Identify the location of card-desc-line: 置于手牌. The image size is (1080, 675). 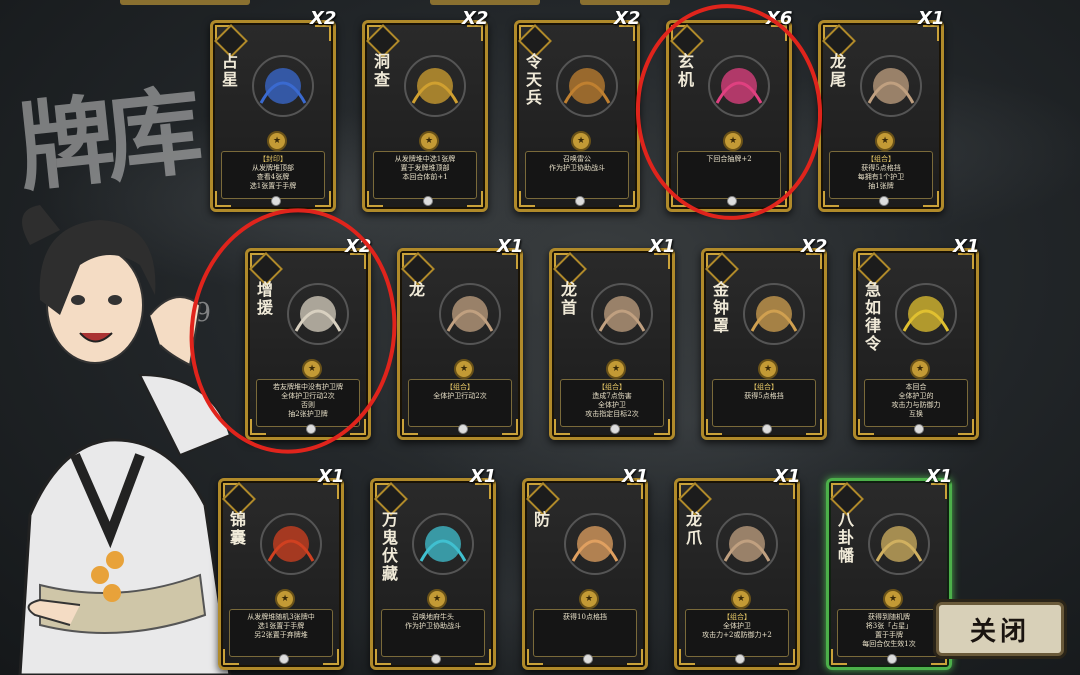
(889, 635).